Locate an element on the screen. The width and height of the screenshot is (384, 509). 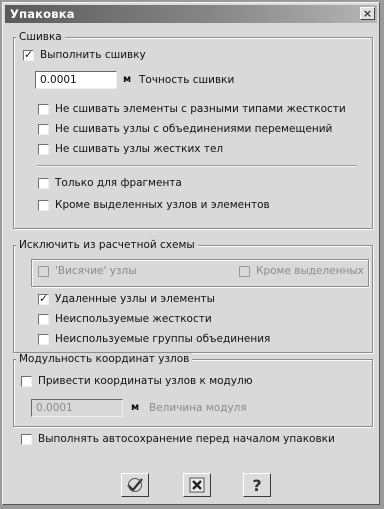
close-button: × is located at coordinates (367, 13).